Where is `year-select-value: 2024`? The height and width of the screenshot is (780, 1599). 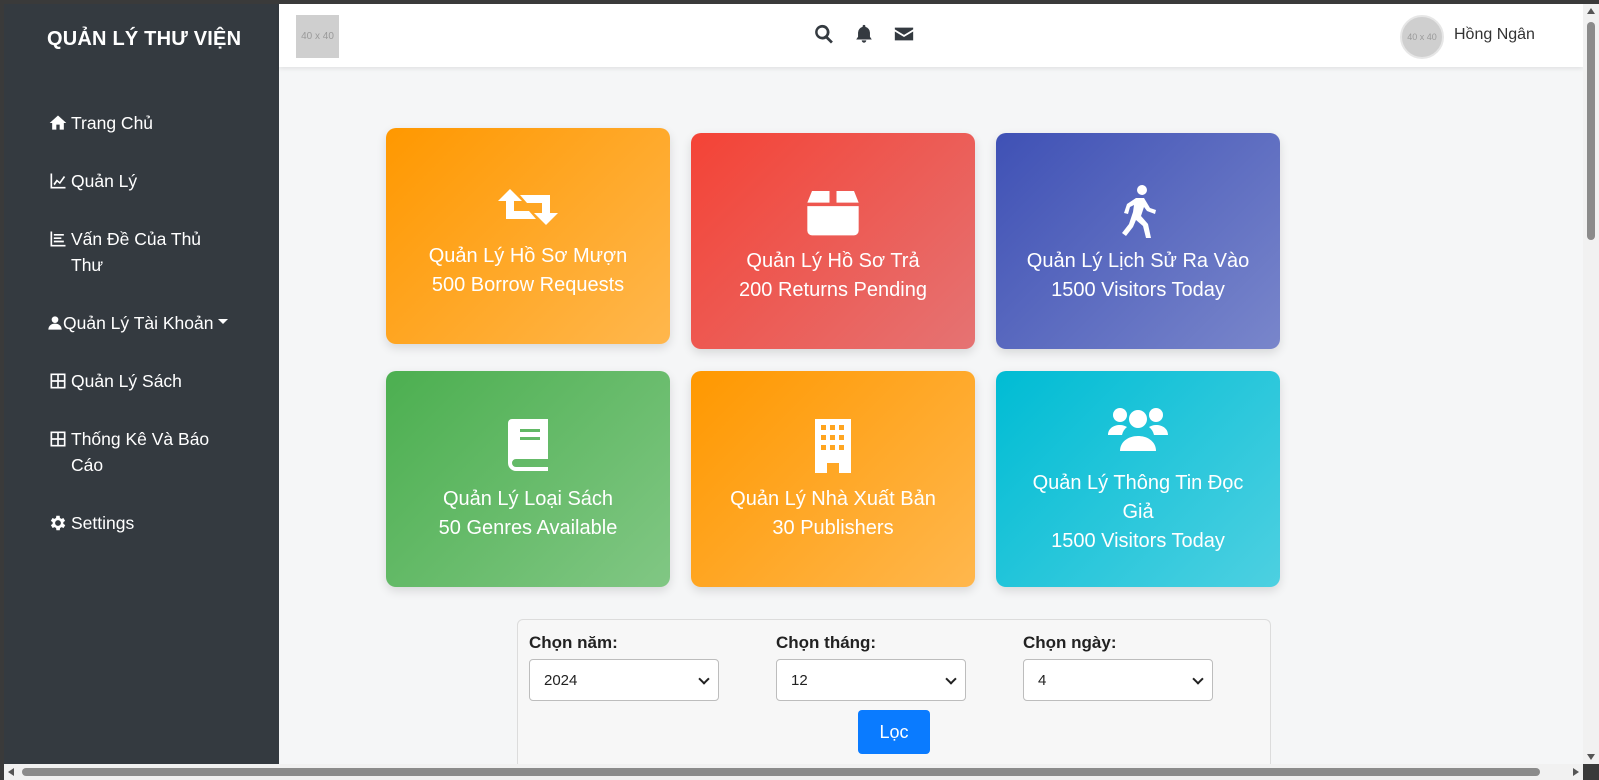
year-select-value: 2024 is located at coordinates (561, 680).